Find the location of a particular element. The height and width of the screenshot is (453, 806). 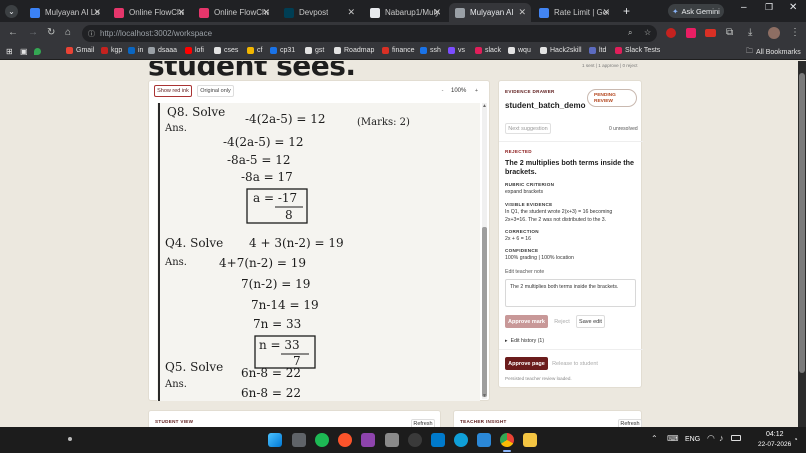

bookmark-item: ssh is located at coordinates (430, 50).